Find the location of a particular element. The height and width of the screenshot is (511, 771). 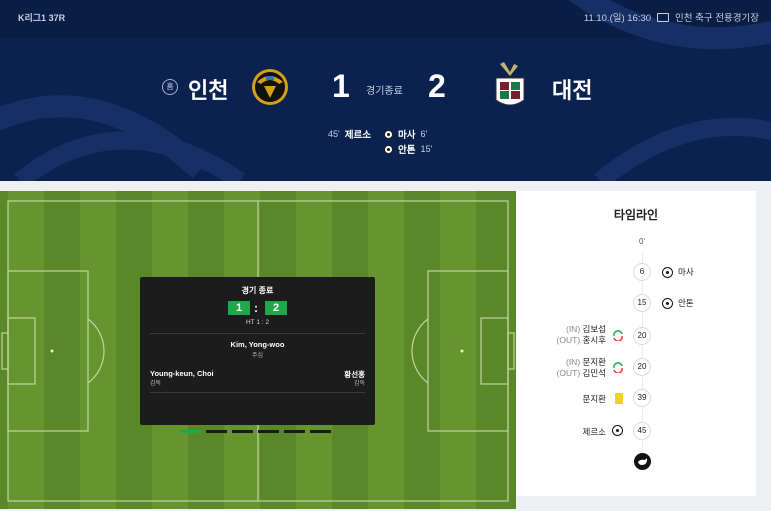

sub-in-player: 문지환 is located at coordinates (594, 362).